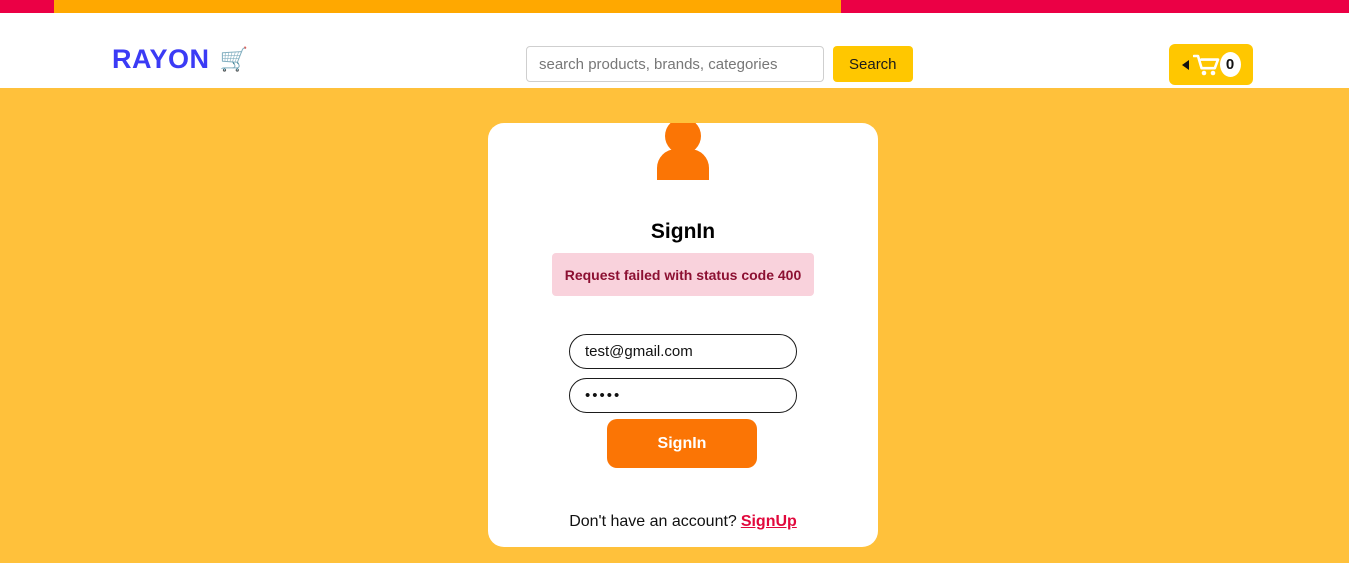  I want to click on search-button: Search, so click(873, 64).